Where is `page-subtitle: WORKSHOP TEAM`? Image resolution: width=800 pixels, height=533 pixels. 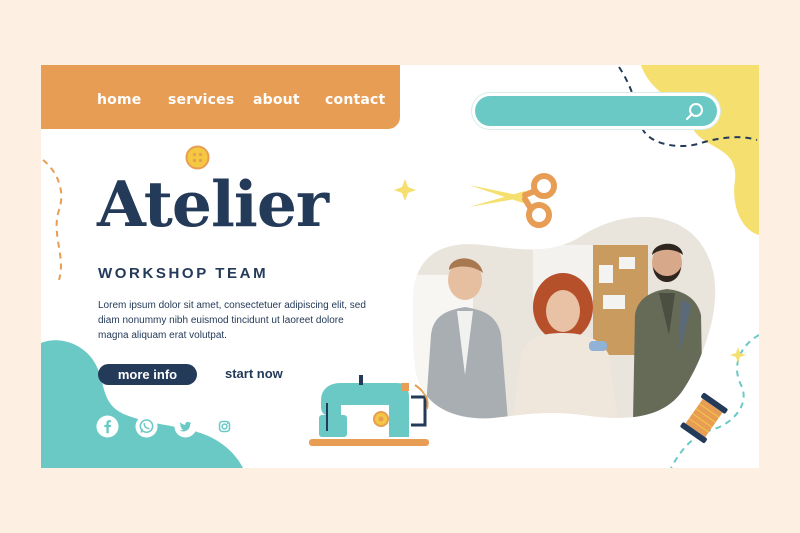
page-subtitle: WORKSHOP TEAM is located at coordinates (183, 273).